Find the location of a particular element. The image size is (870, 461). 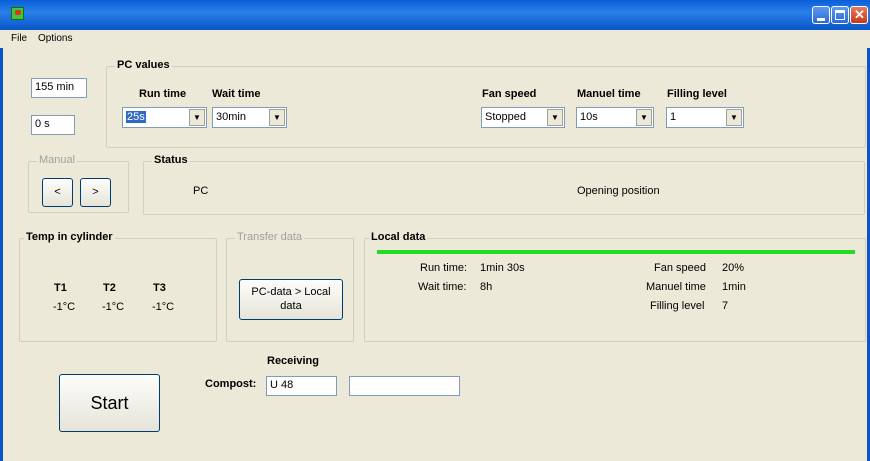

maximize-icon is located at coordinates (840, 15).